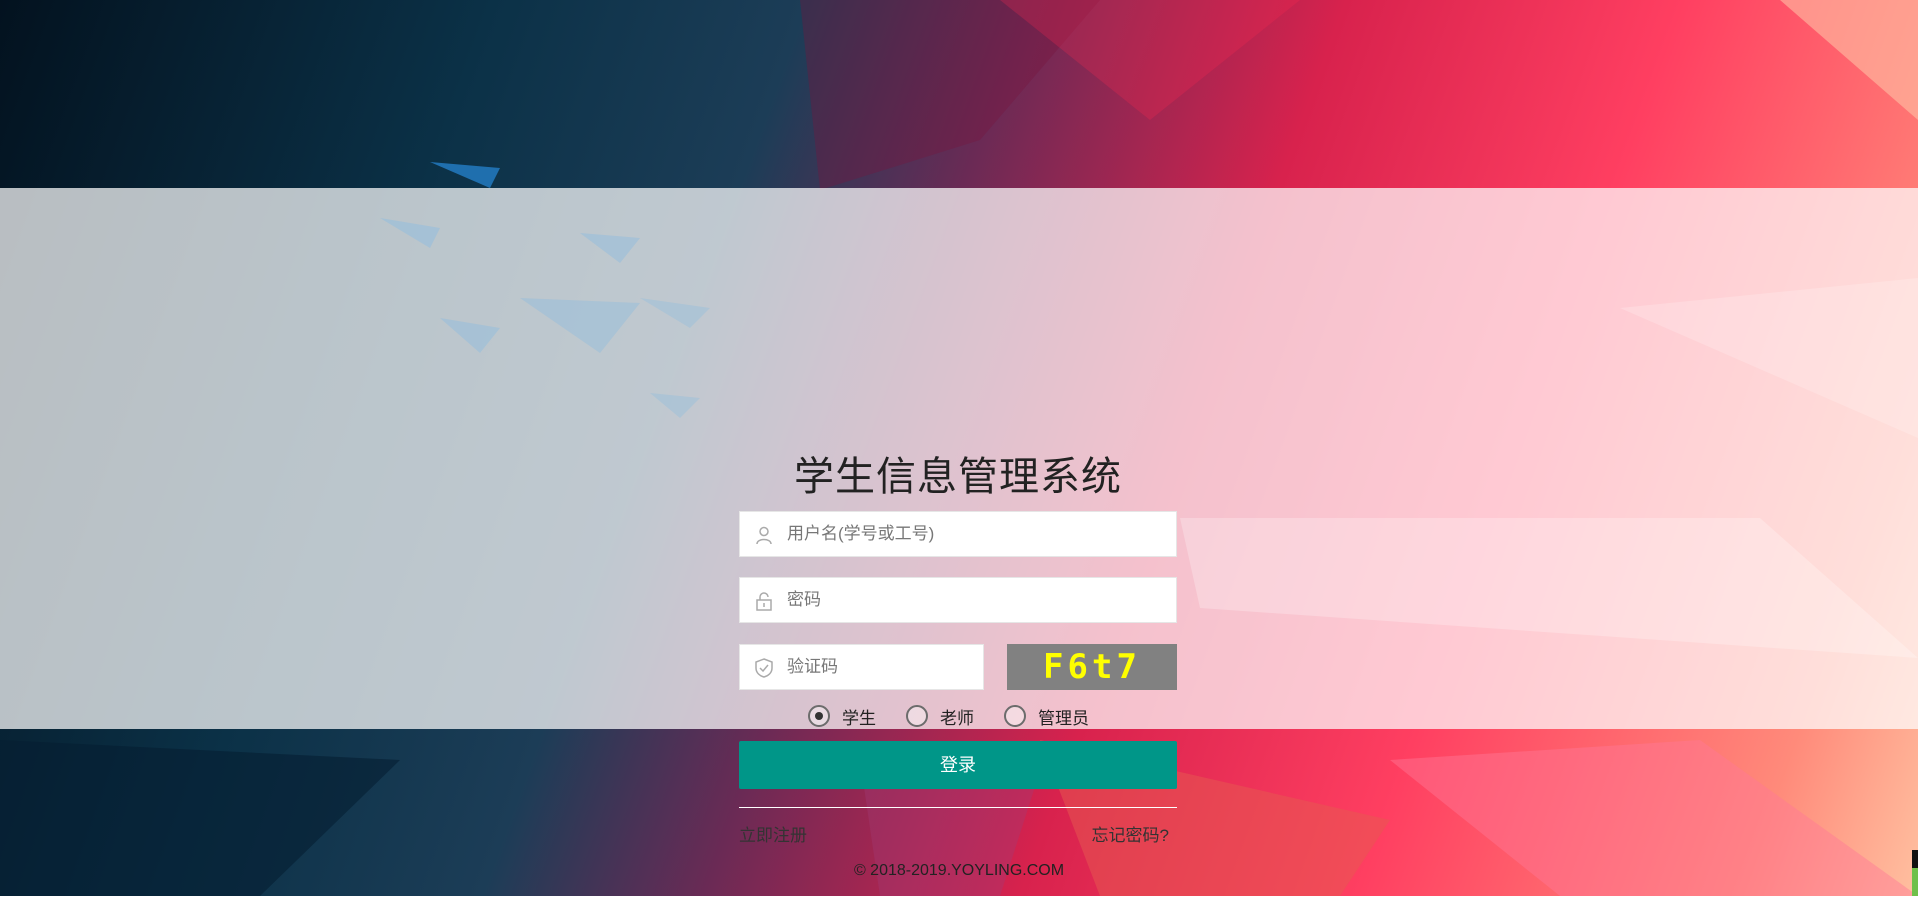  Describe the element at coordinates (958, 807) in the screenshot. I see `divider` at that location.